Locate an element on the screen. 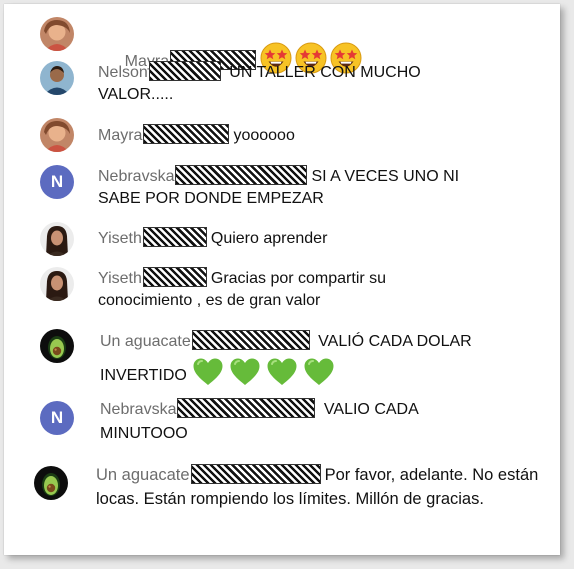 The width and height of the screenshot is (574, 569). author-name: Nelson is located at coordinates (123, 72).